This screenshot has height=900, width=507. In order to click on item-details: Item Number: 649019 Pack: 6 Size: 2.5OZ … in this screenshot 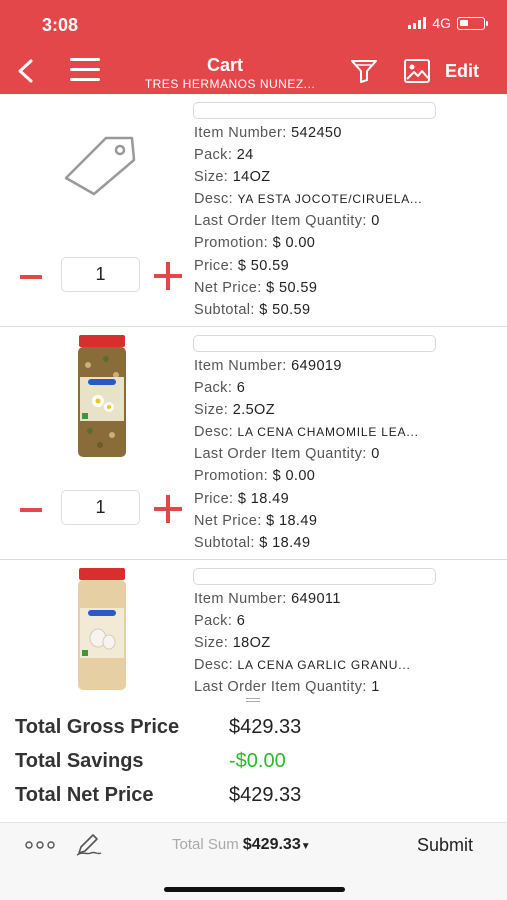, I will do `click(346, 454)`.